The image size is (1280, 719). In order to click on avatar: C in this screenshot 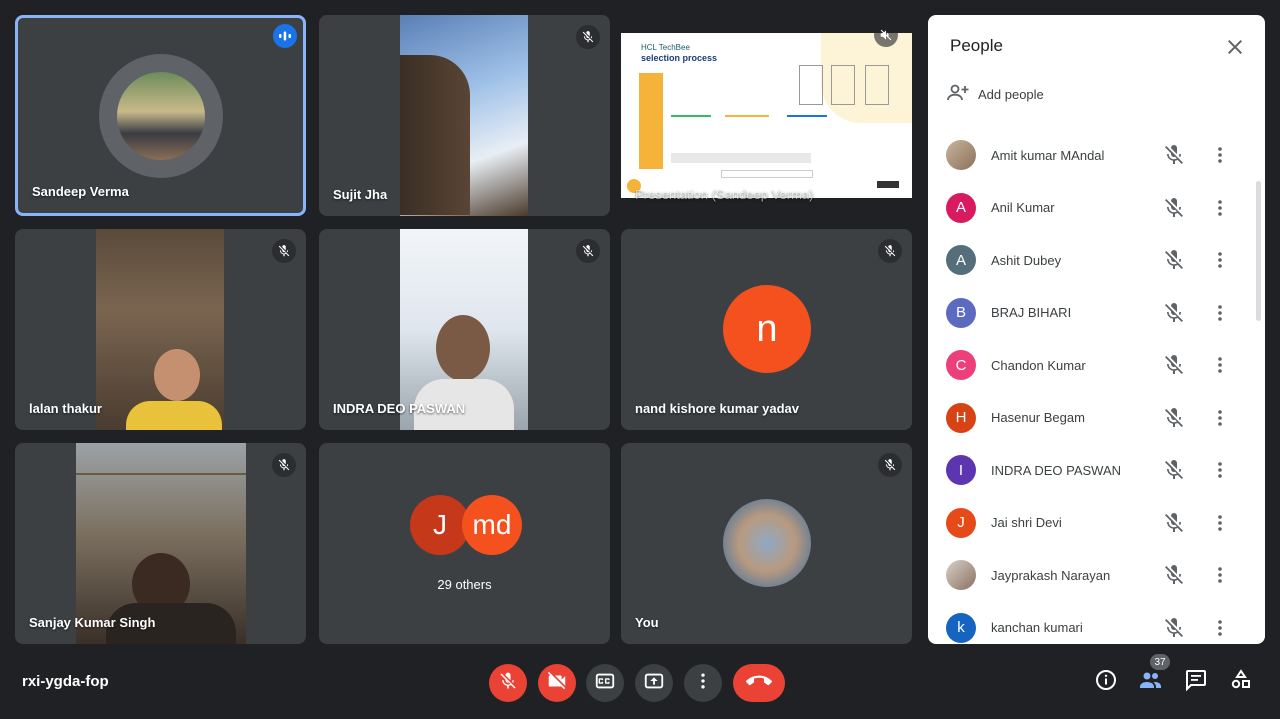, I will do `click(961, 365)`.